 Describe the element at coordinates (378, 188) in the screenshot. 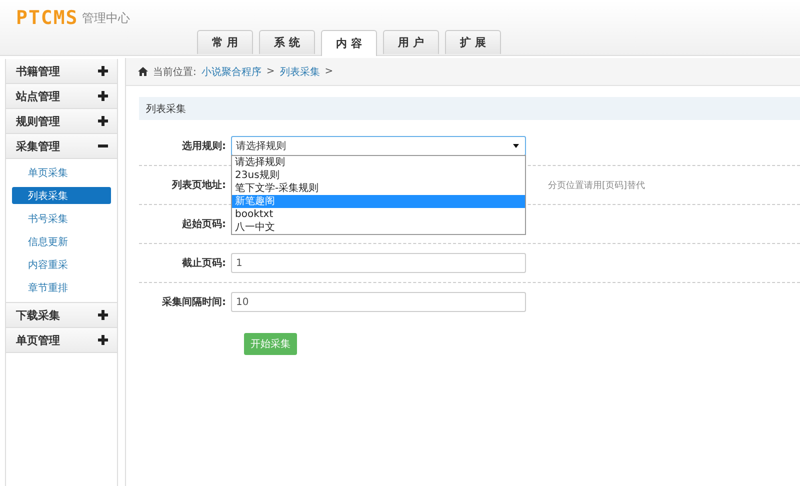

I see `dropdown-option: 笔下文学-采集规则` at that location.